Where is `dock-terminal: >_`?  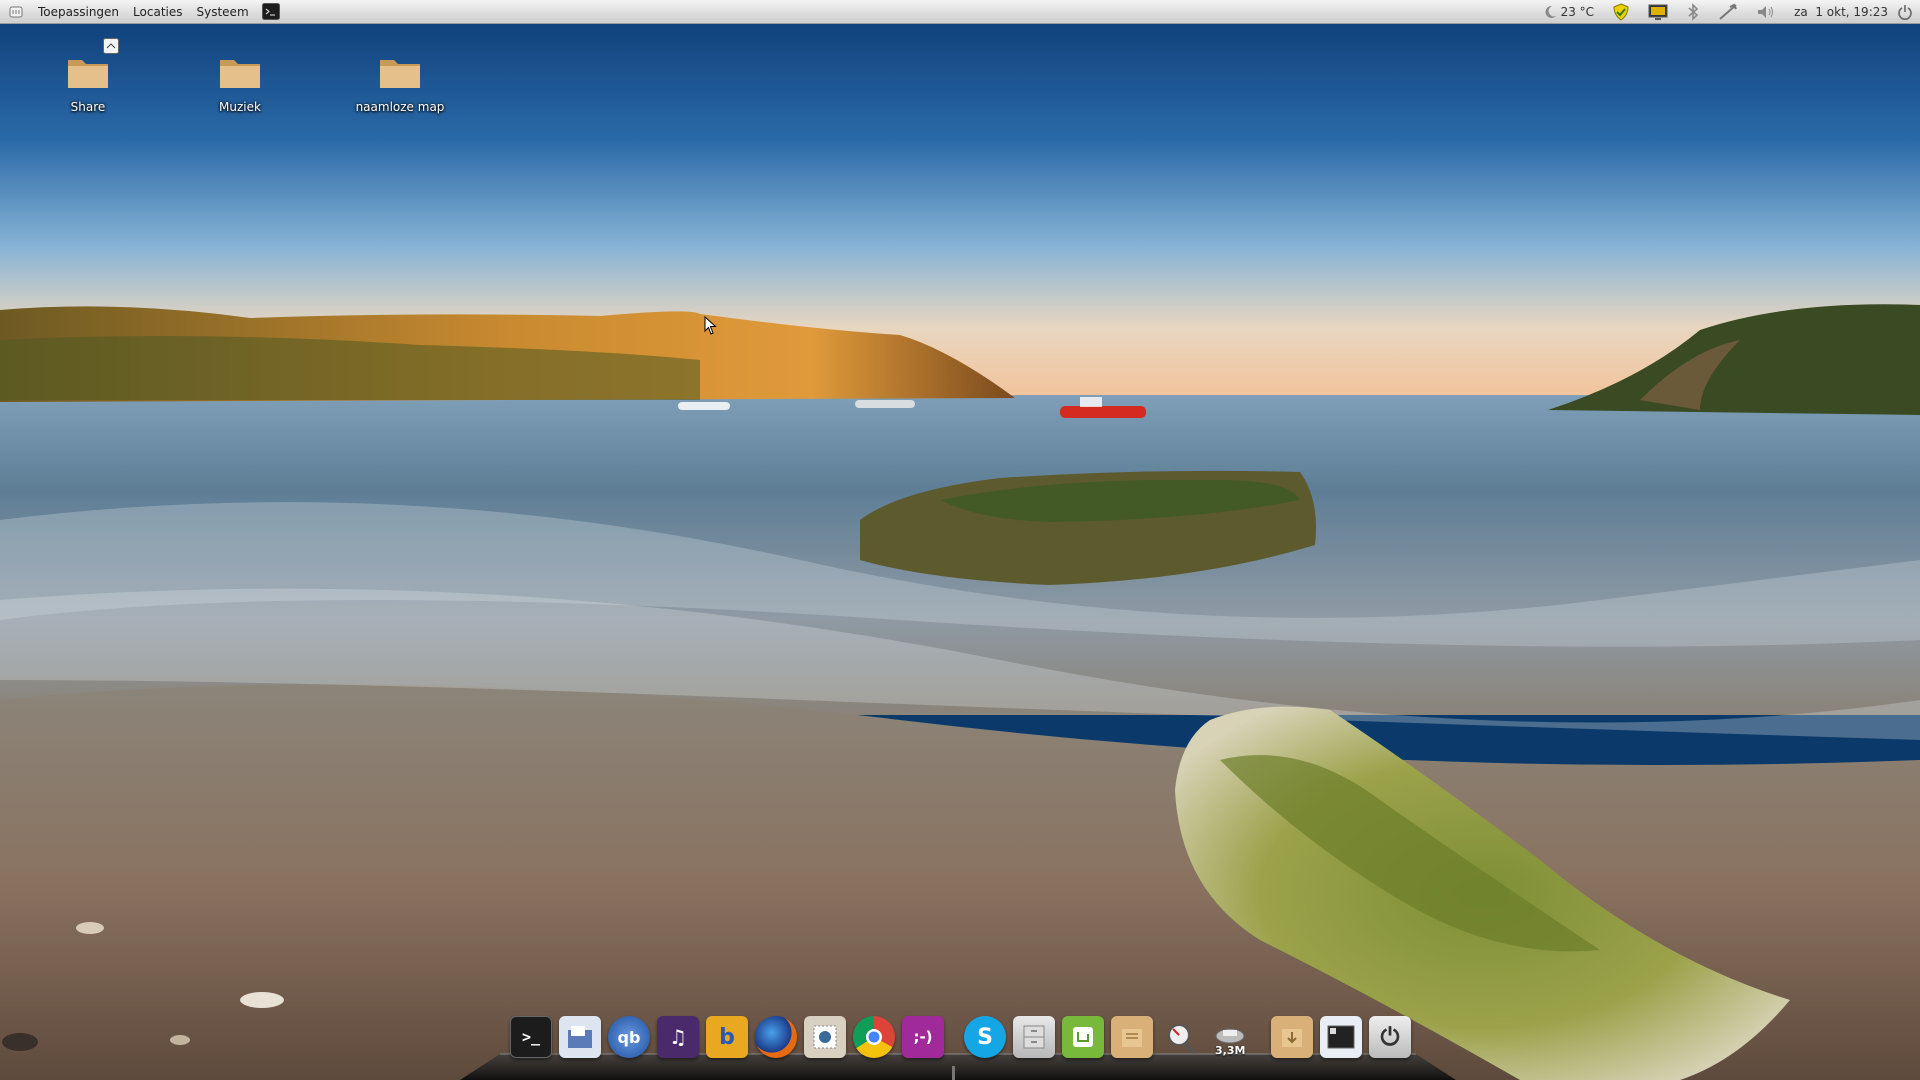
dock-terminal: >_ is located at coordinates (531, 1037).